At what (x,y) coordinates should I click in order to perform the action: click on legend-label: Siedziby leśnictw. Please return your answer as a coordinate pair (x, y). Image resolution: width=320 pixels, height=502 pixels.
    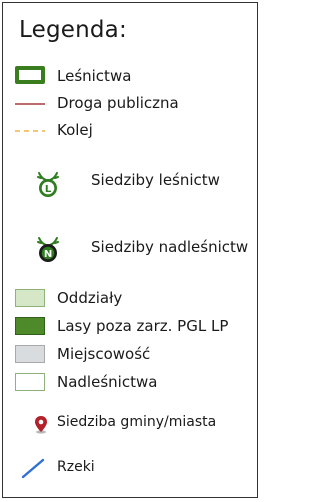
    Looking at the image, I should click on (155, 180).